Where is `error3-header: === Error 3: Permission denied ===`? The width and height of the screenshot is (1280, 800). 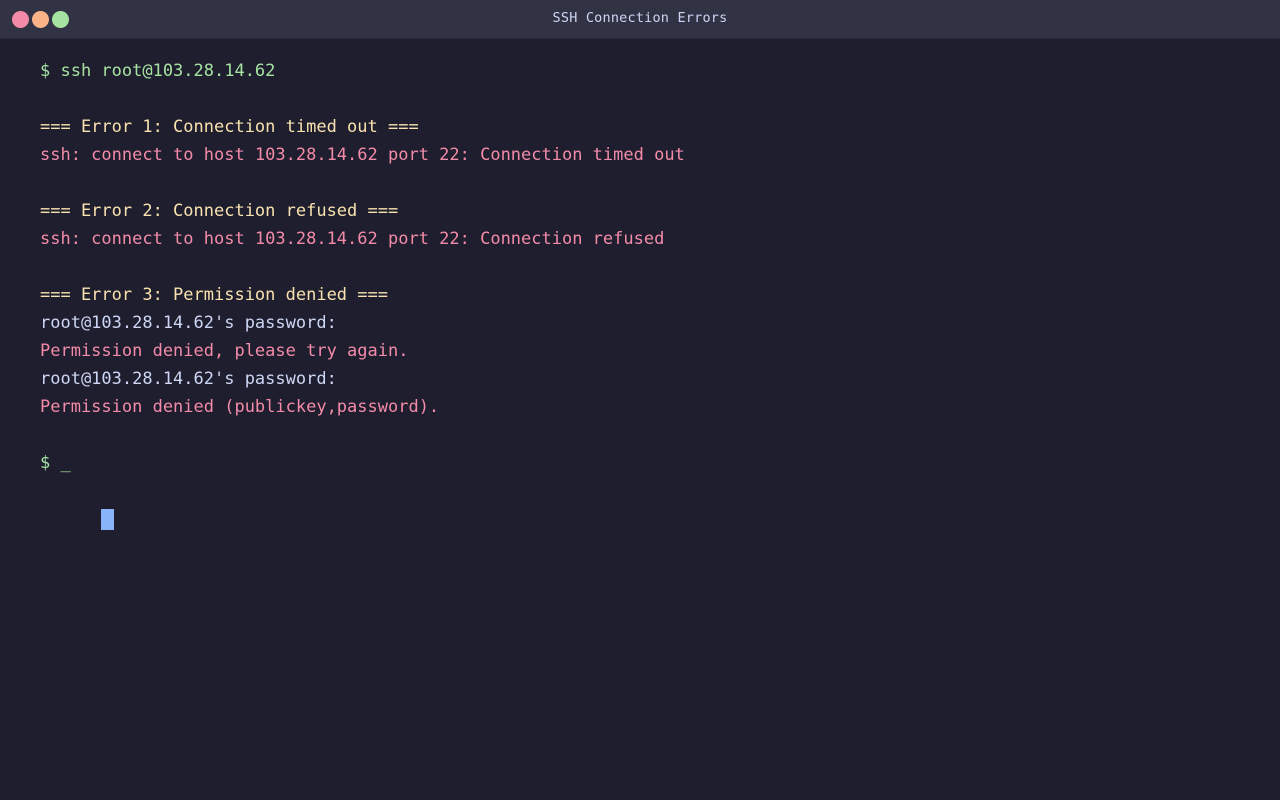
error3-header: === Error 3: Permission denied === is located at coordinates (214, 295).